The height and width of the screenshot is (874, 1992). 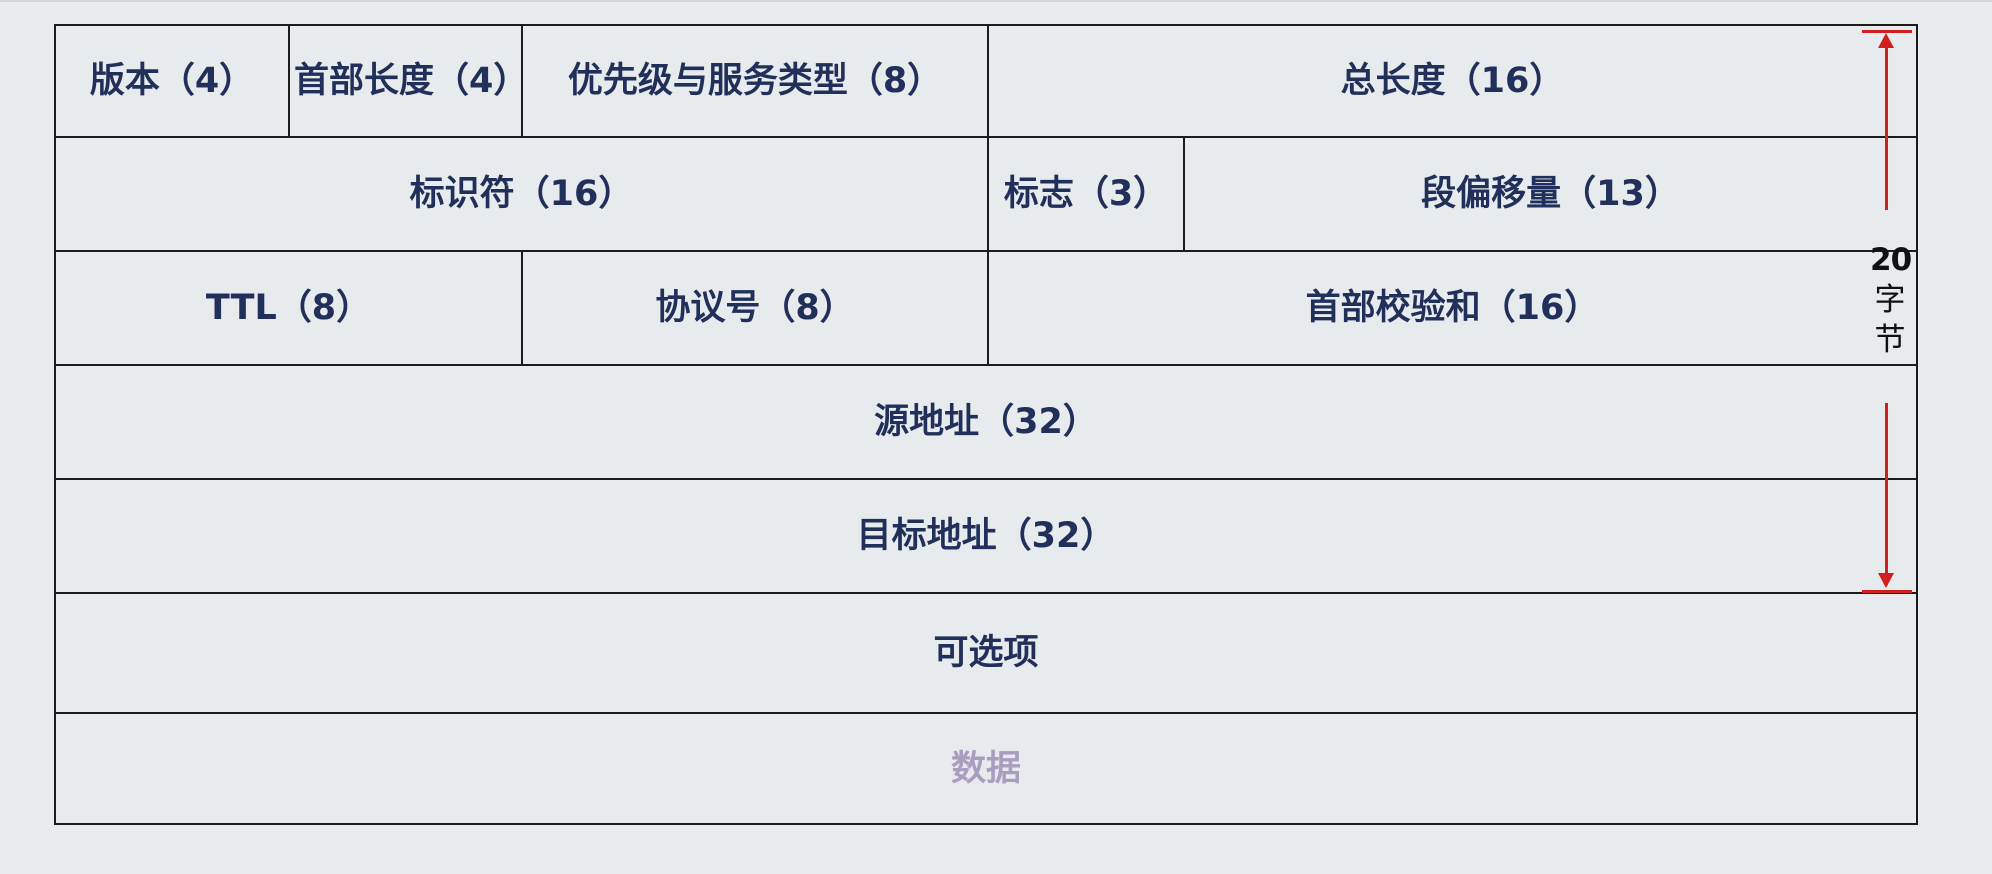 What do you see at coordinates (756, 308) in the screenshot?
I see `field-protocol: 协议号（8）` at bounding box center [756, 308].